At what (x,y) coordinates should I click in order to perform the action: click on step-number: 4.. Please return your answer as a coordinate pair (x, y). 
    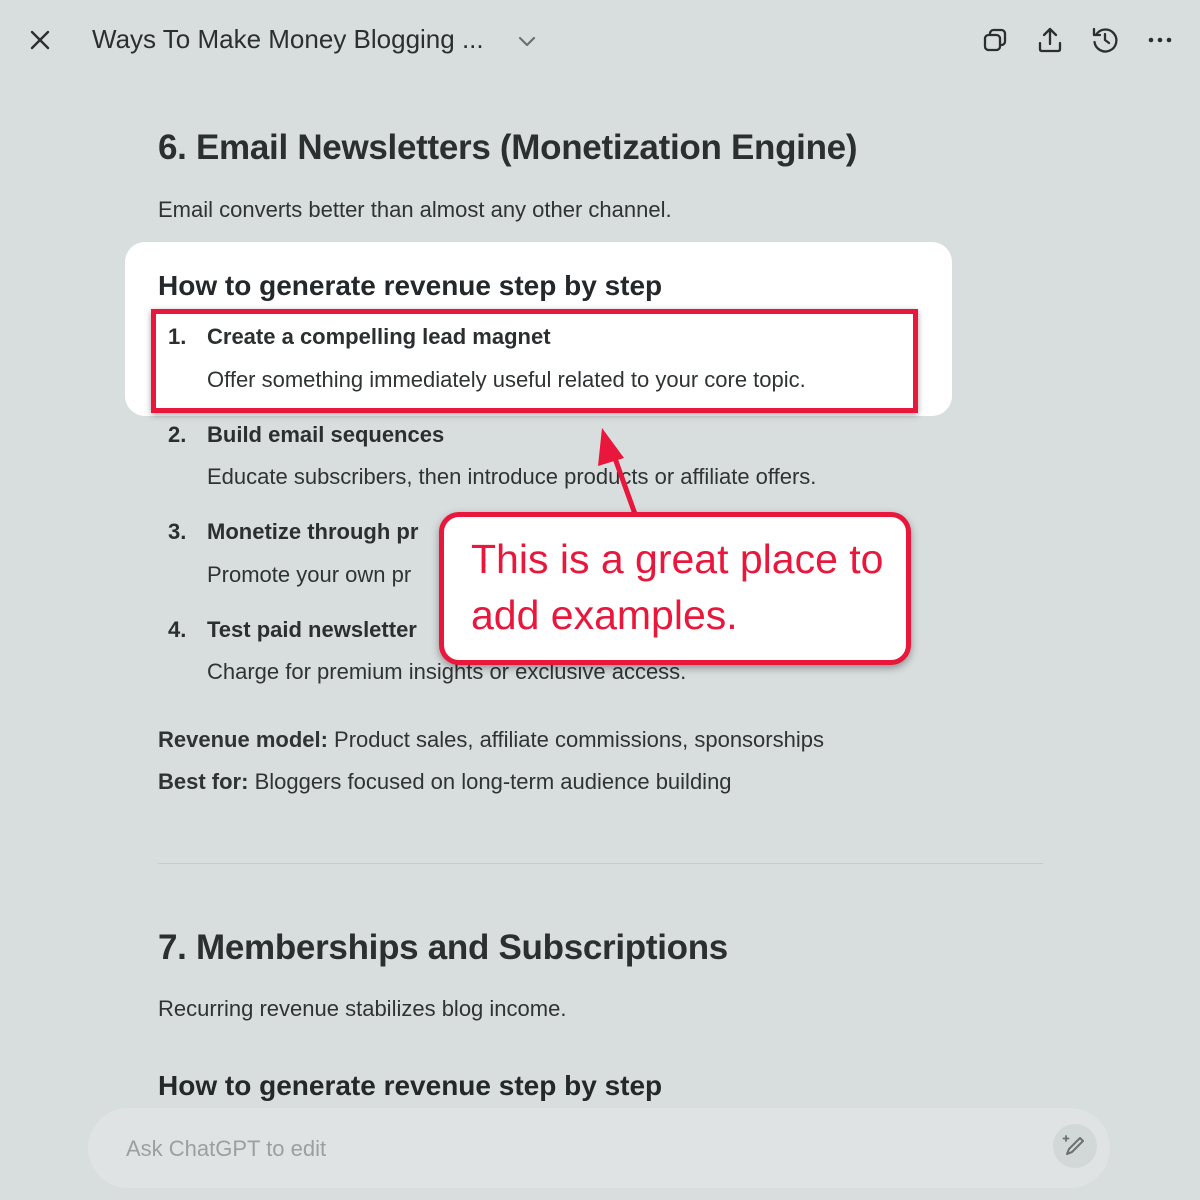
    Looking at the image, I should click on (177, 629).